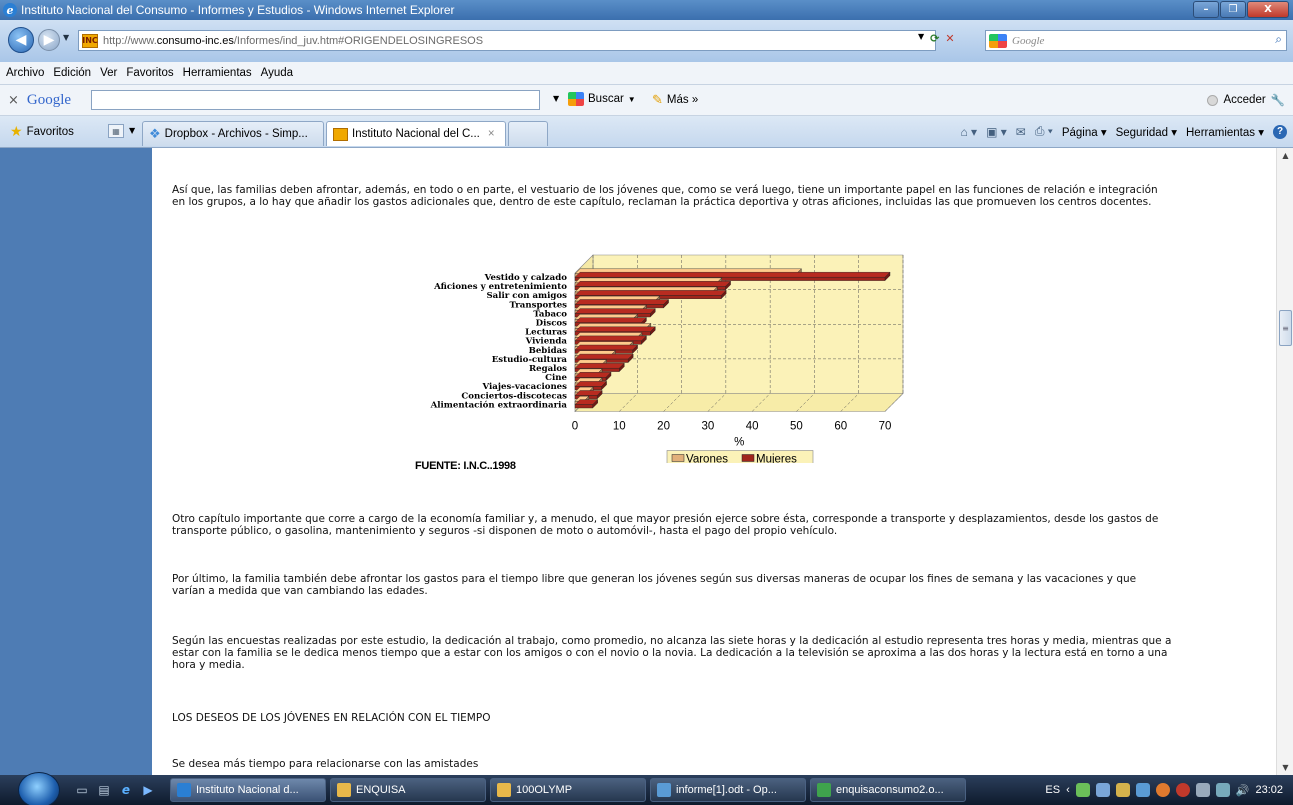 This screenshot has width=1293, height=805. I want to click on menu-ayuda: Ayuda, so click(277, 73).